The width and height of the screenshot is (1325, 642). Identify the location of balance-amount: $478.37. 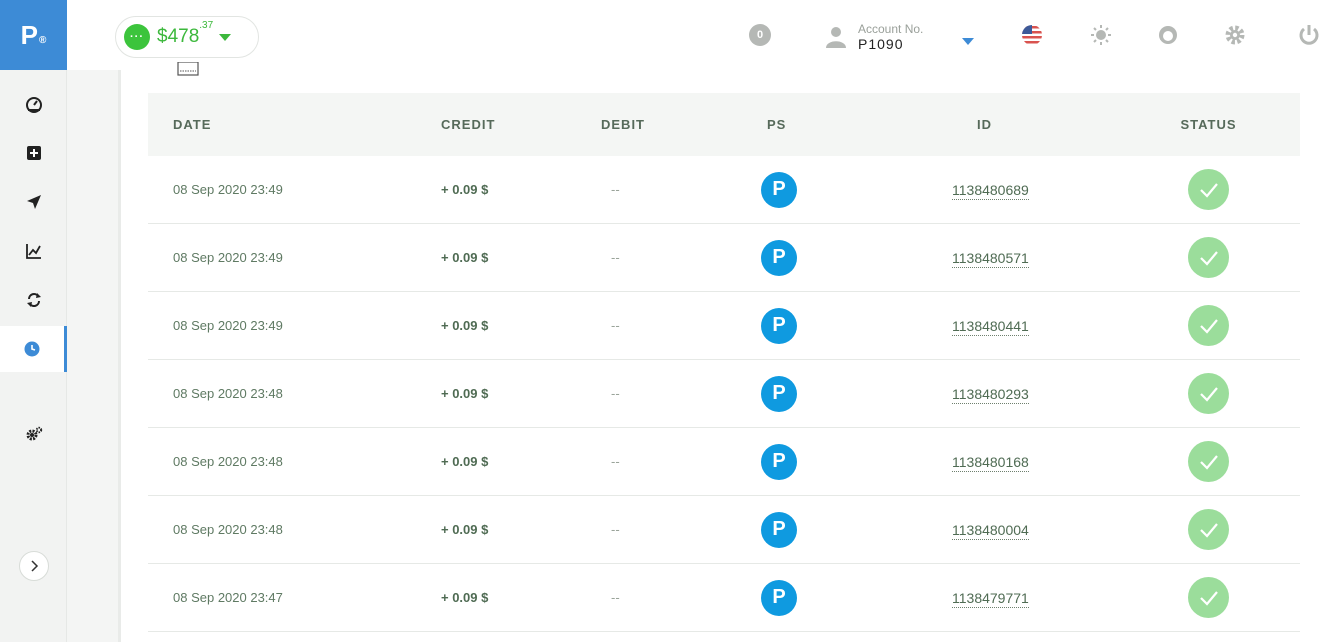
(185, 34).